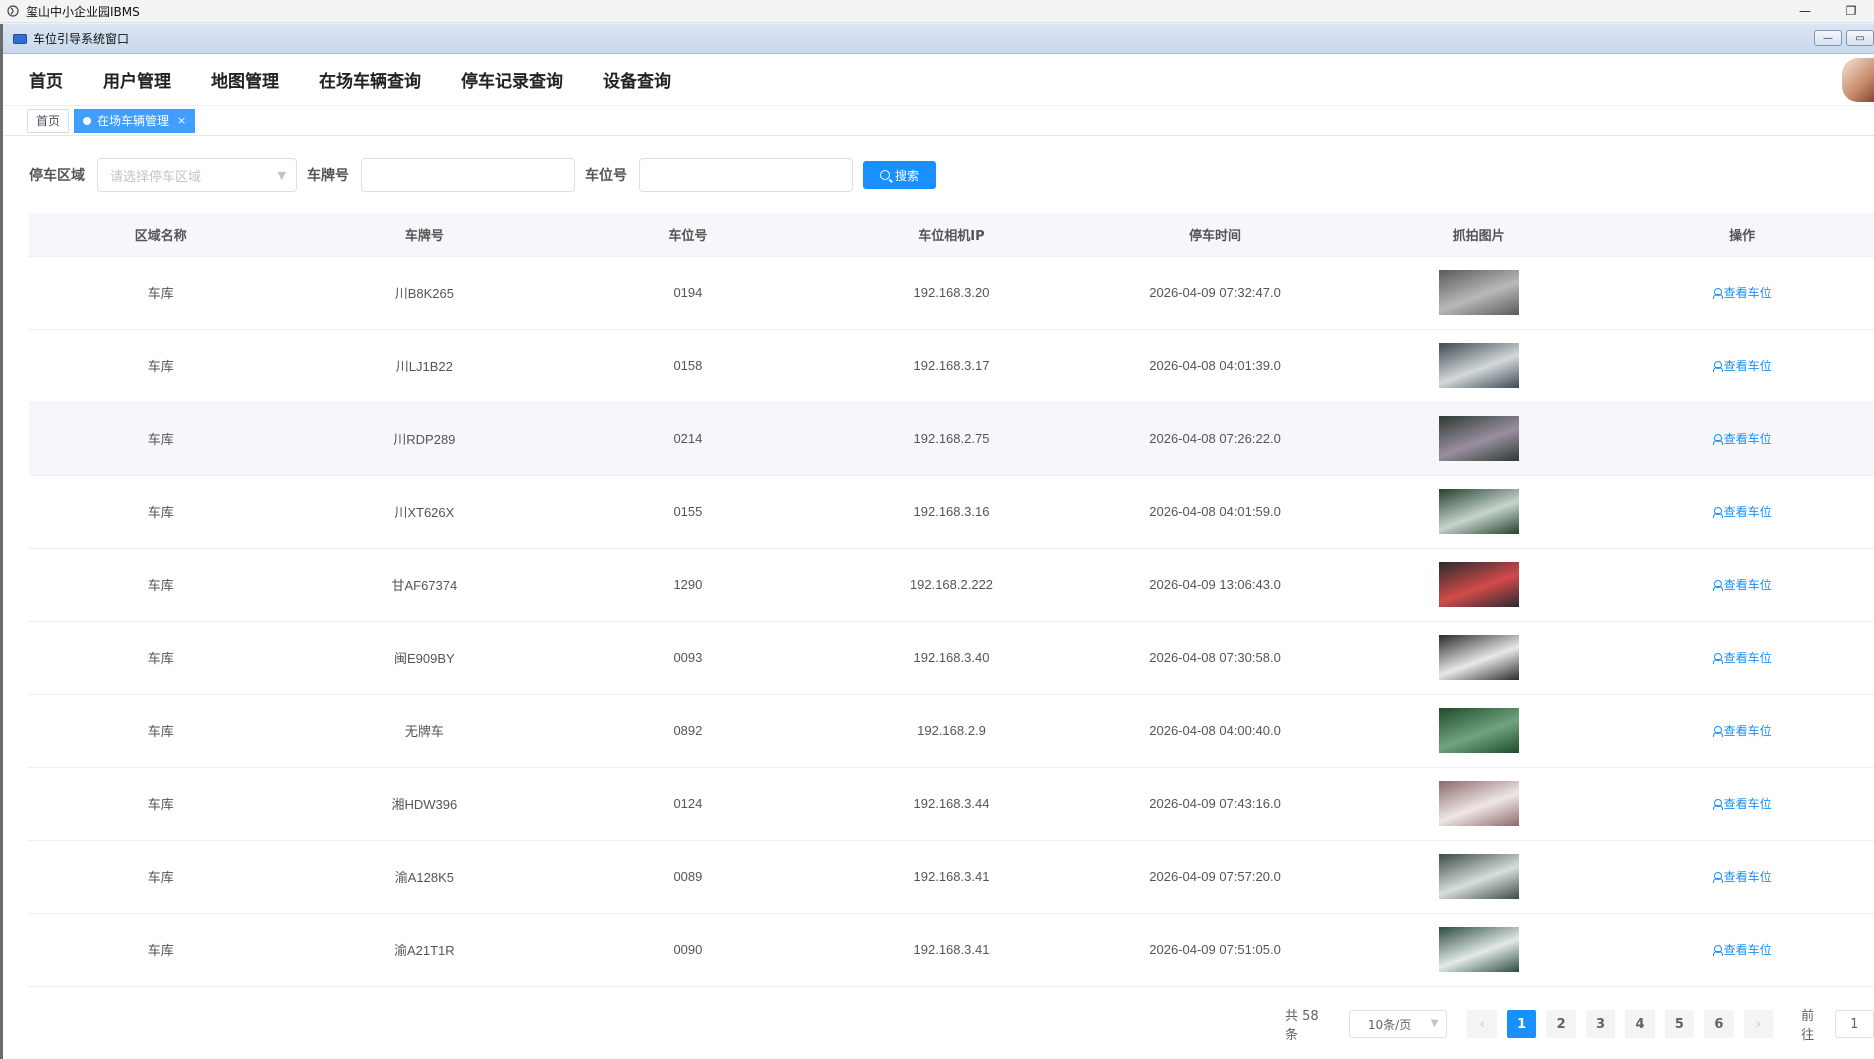 This screenshot has height=1059, width=1874. I want to click on nav-item-vehicle-query: 在场车辆查询, so click(370, 79).